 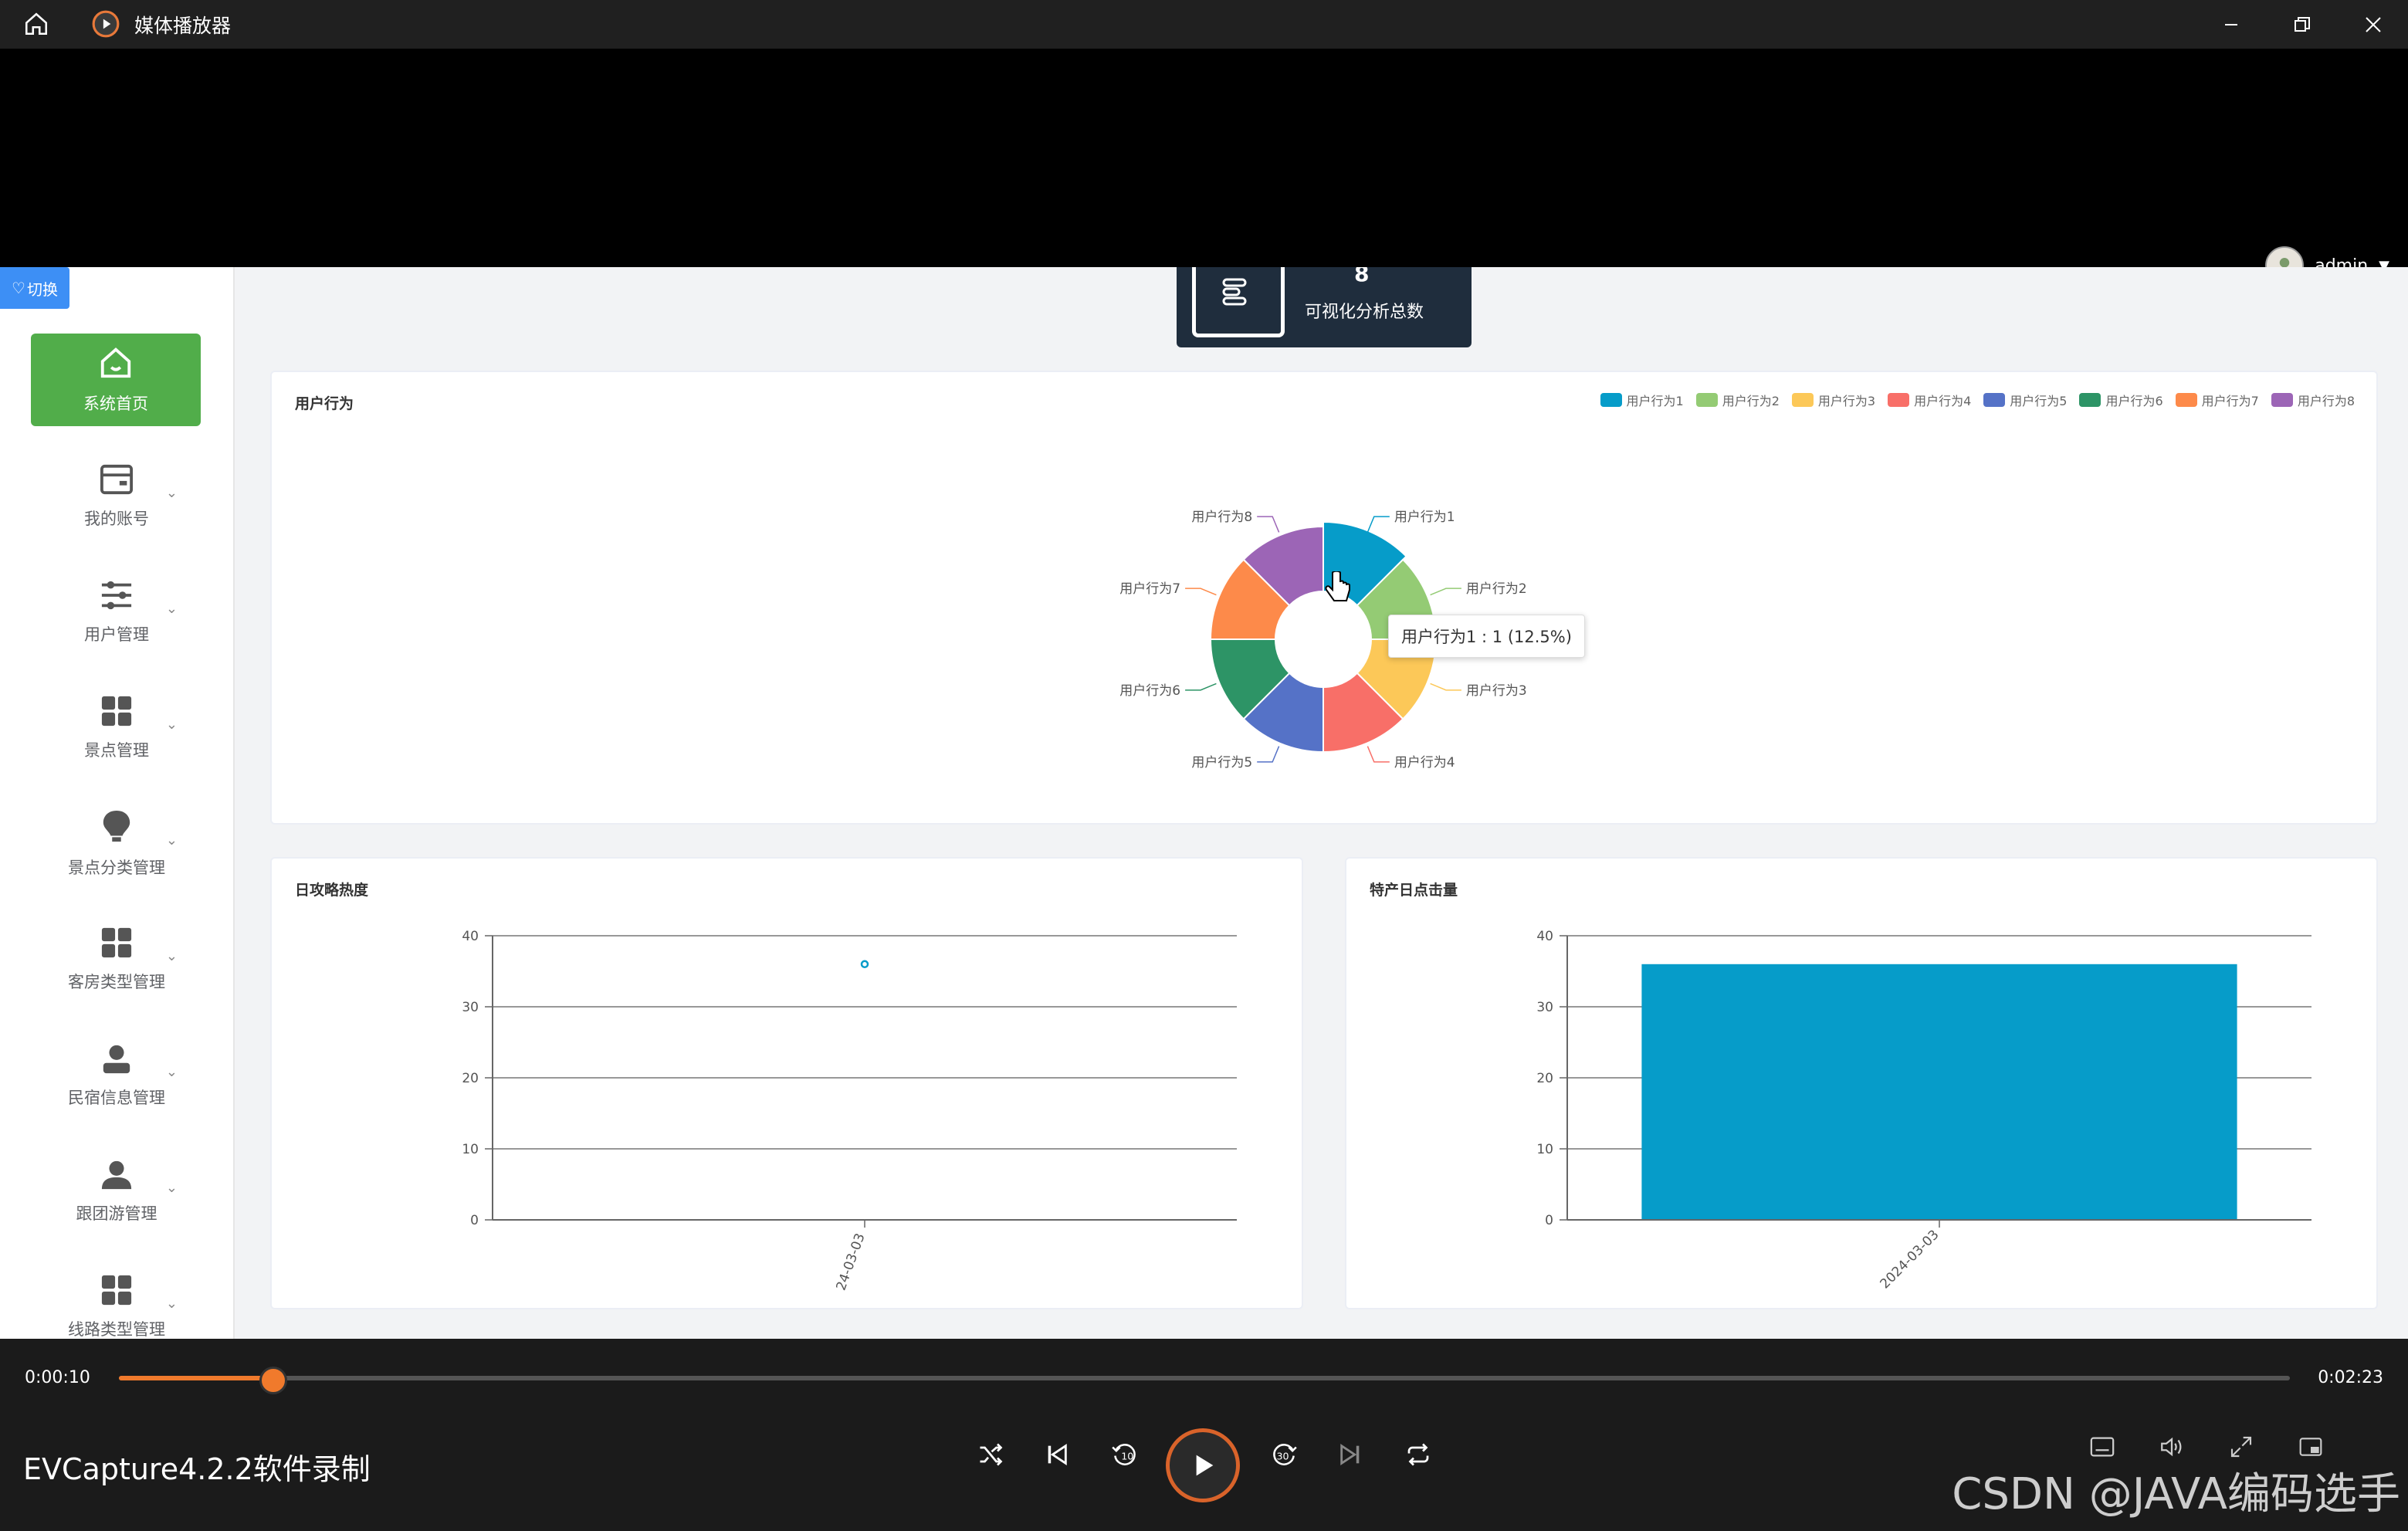 What do you see at coordinates (864, 965) in the screenshot?
I see `data-point` at bounding box center [864, 965].